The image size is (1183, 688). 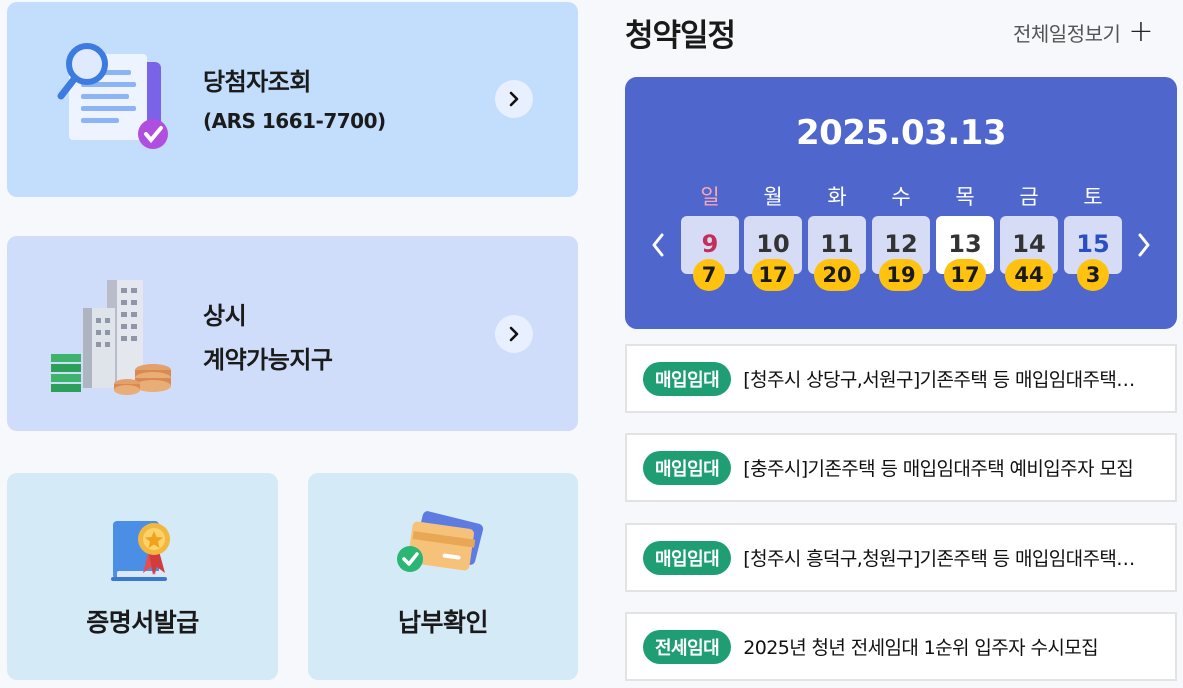 I want to click on payment-confirm-title: 납부확인, so click(x=443, y=622).